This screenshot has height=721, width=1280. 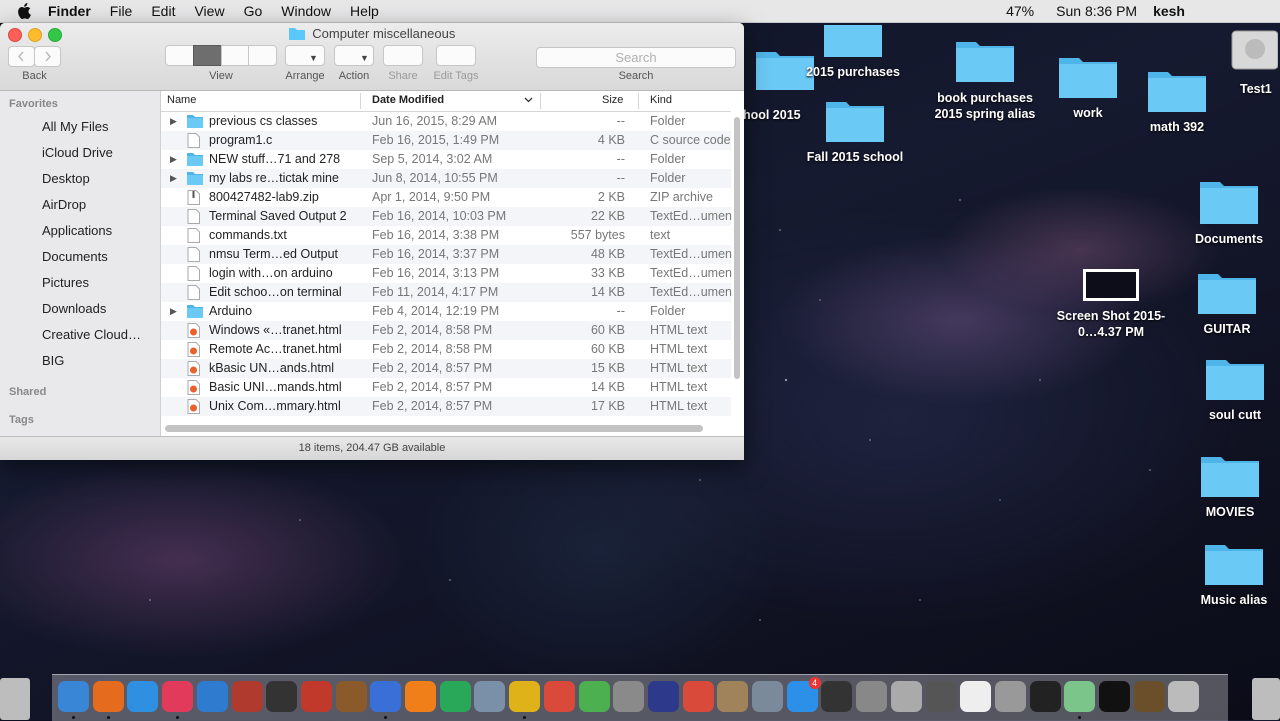 I want to click on menu-clock: Sun 8:36 PM, so click(x=1096, y=11).